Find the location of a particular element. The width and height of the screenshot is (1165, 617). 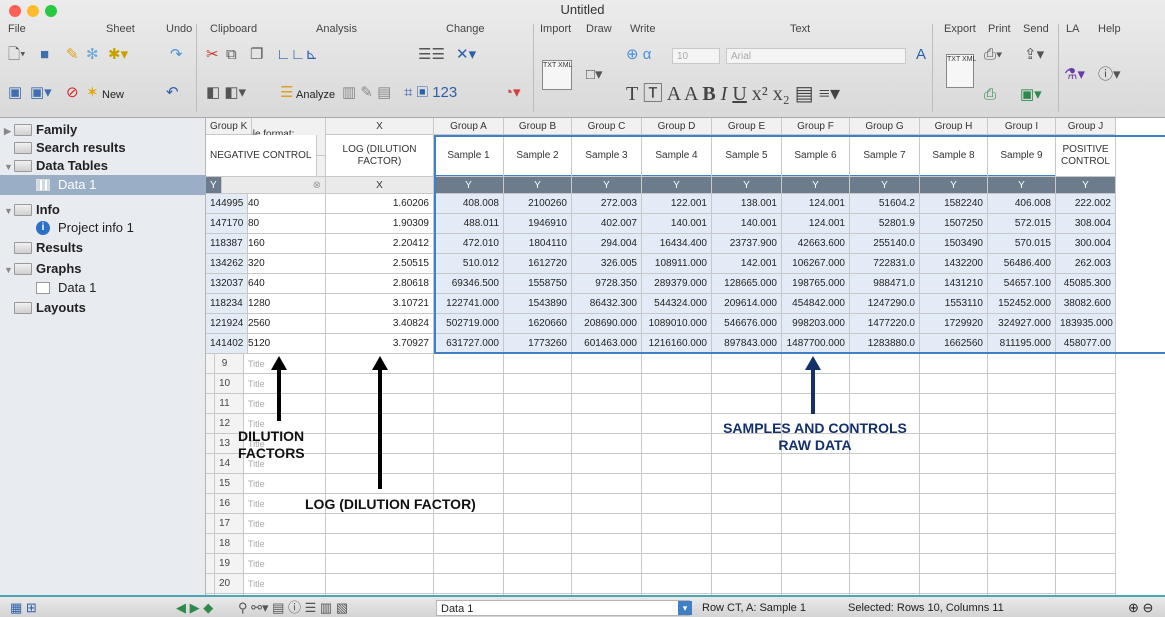

y-value-cell: 1503490 is located at coordinates (954, 244).